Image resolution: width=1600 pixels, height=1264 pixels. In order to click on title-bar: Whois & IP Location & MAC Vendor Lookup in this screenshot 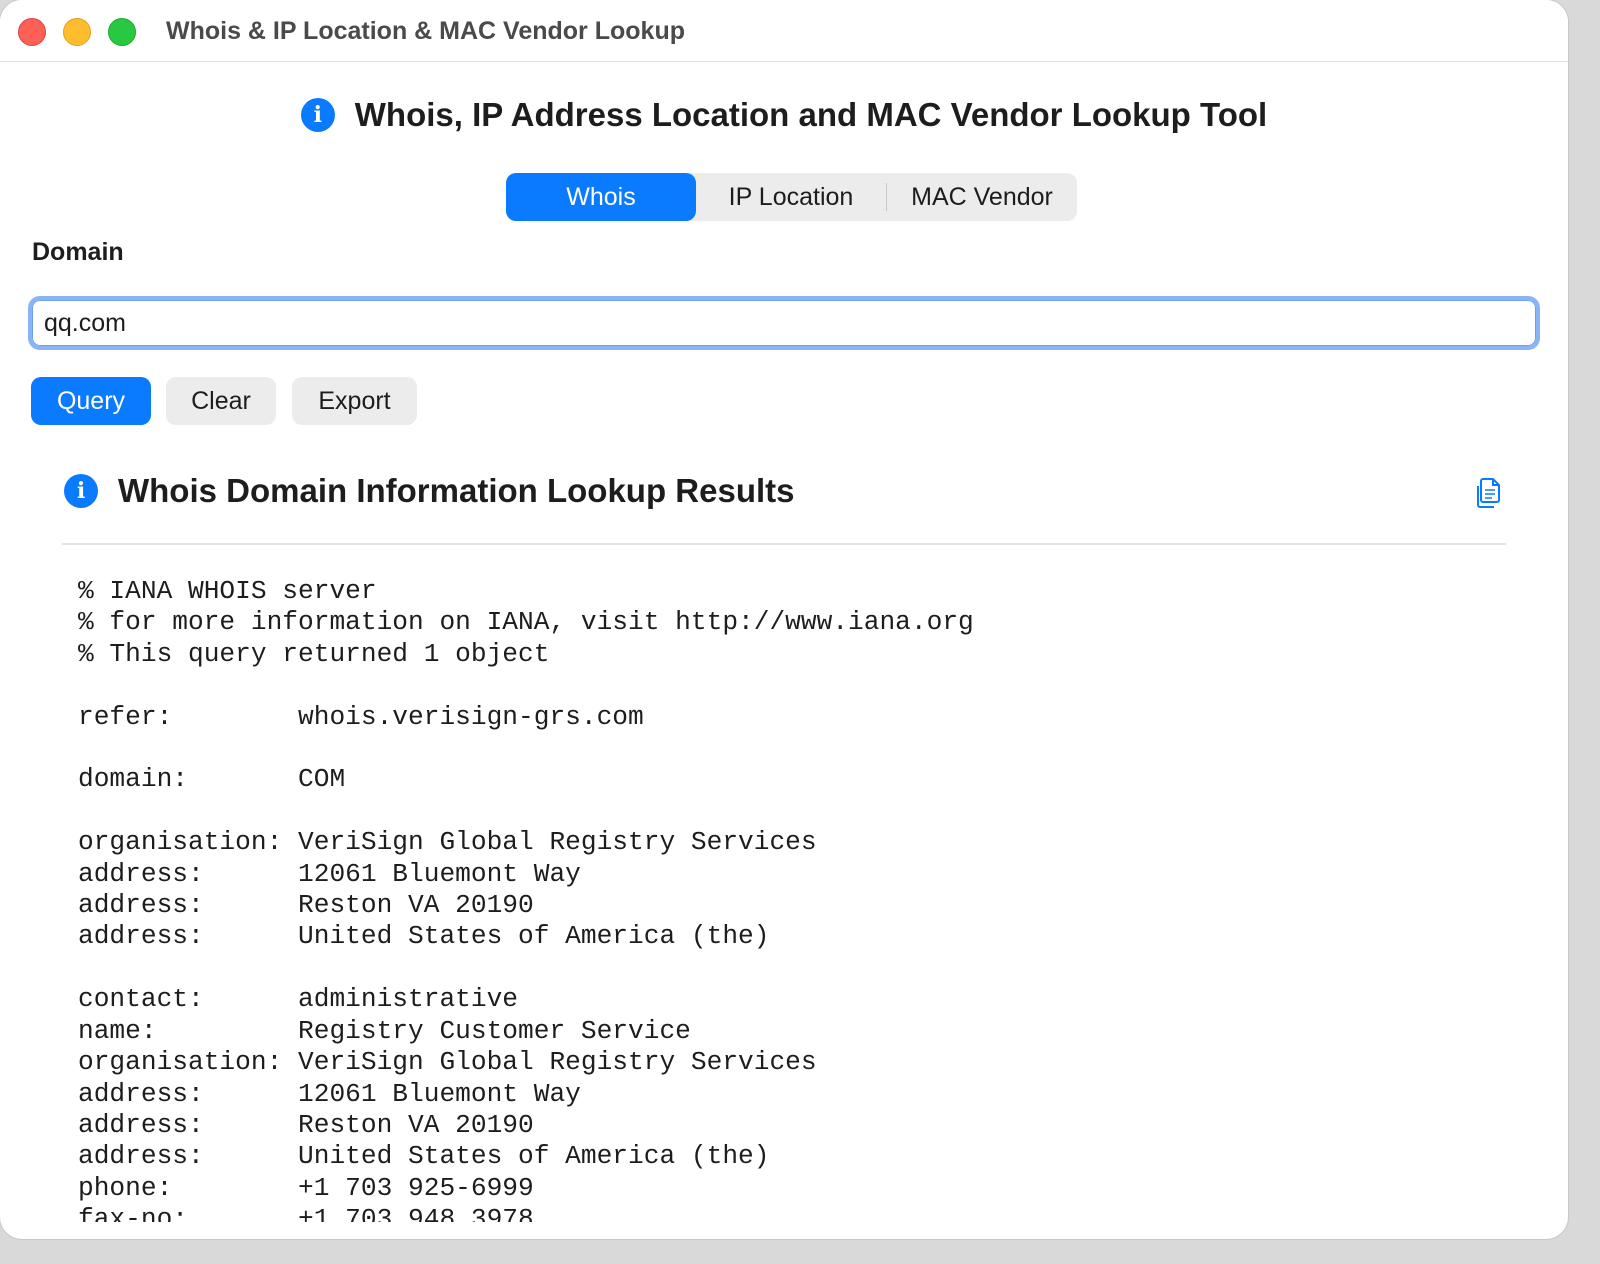, I will do `click(784, 31)`.